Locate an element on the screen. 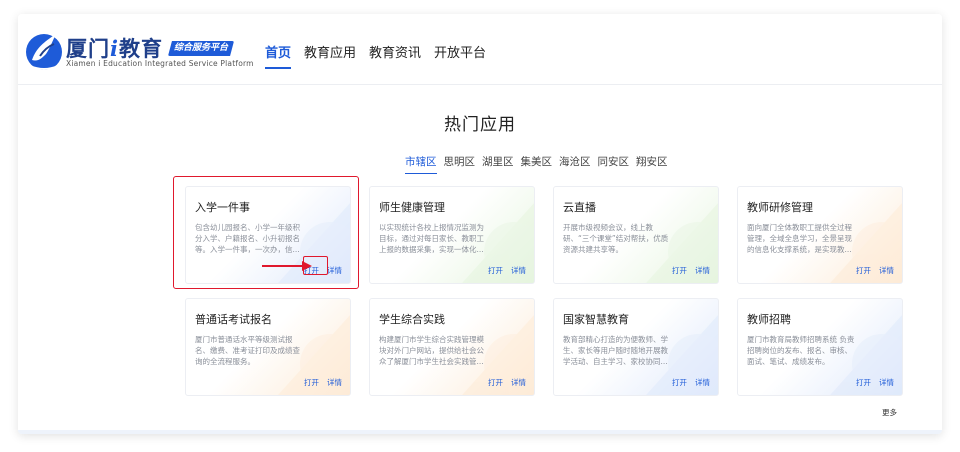 The image size is (960, 452). district-tab: 同安区 is located at coordinates (614, 163).